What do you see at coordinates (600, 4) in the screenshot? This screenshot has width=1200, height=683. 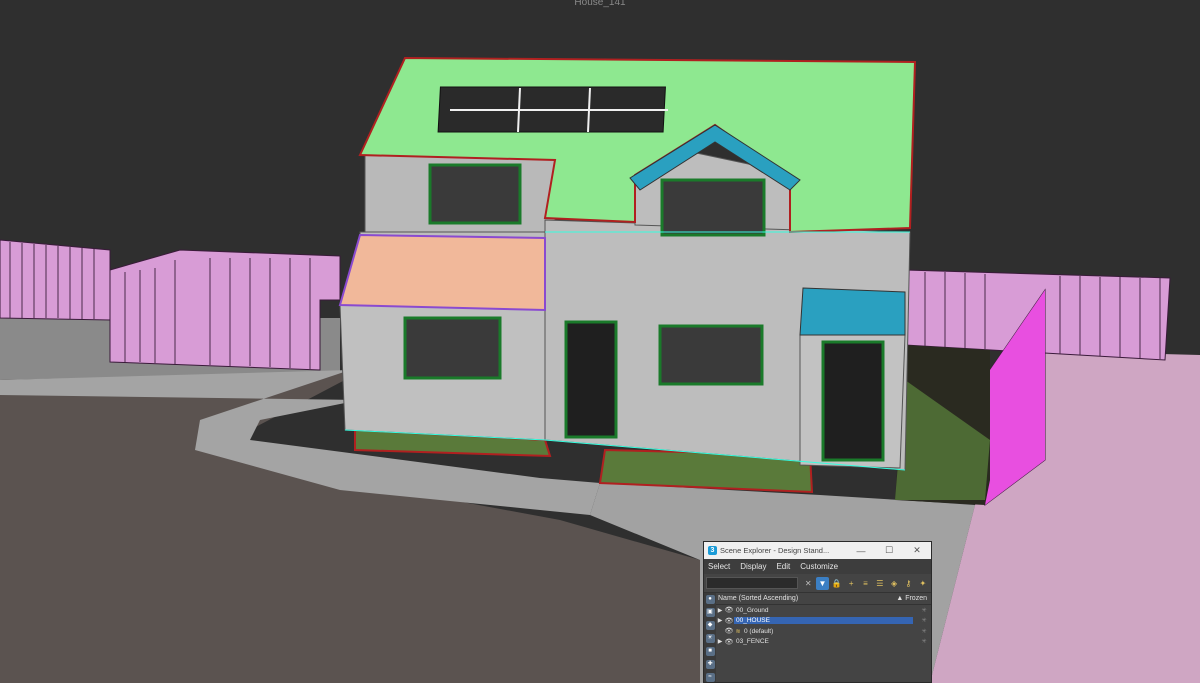 I see `viewport-label: House_141` at bounding box center [600, 4].